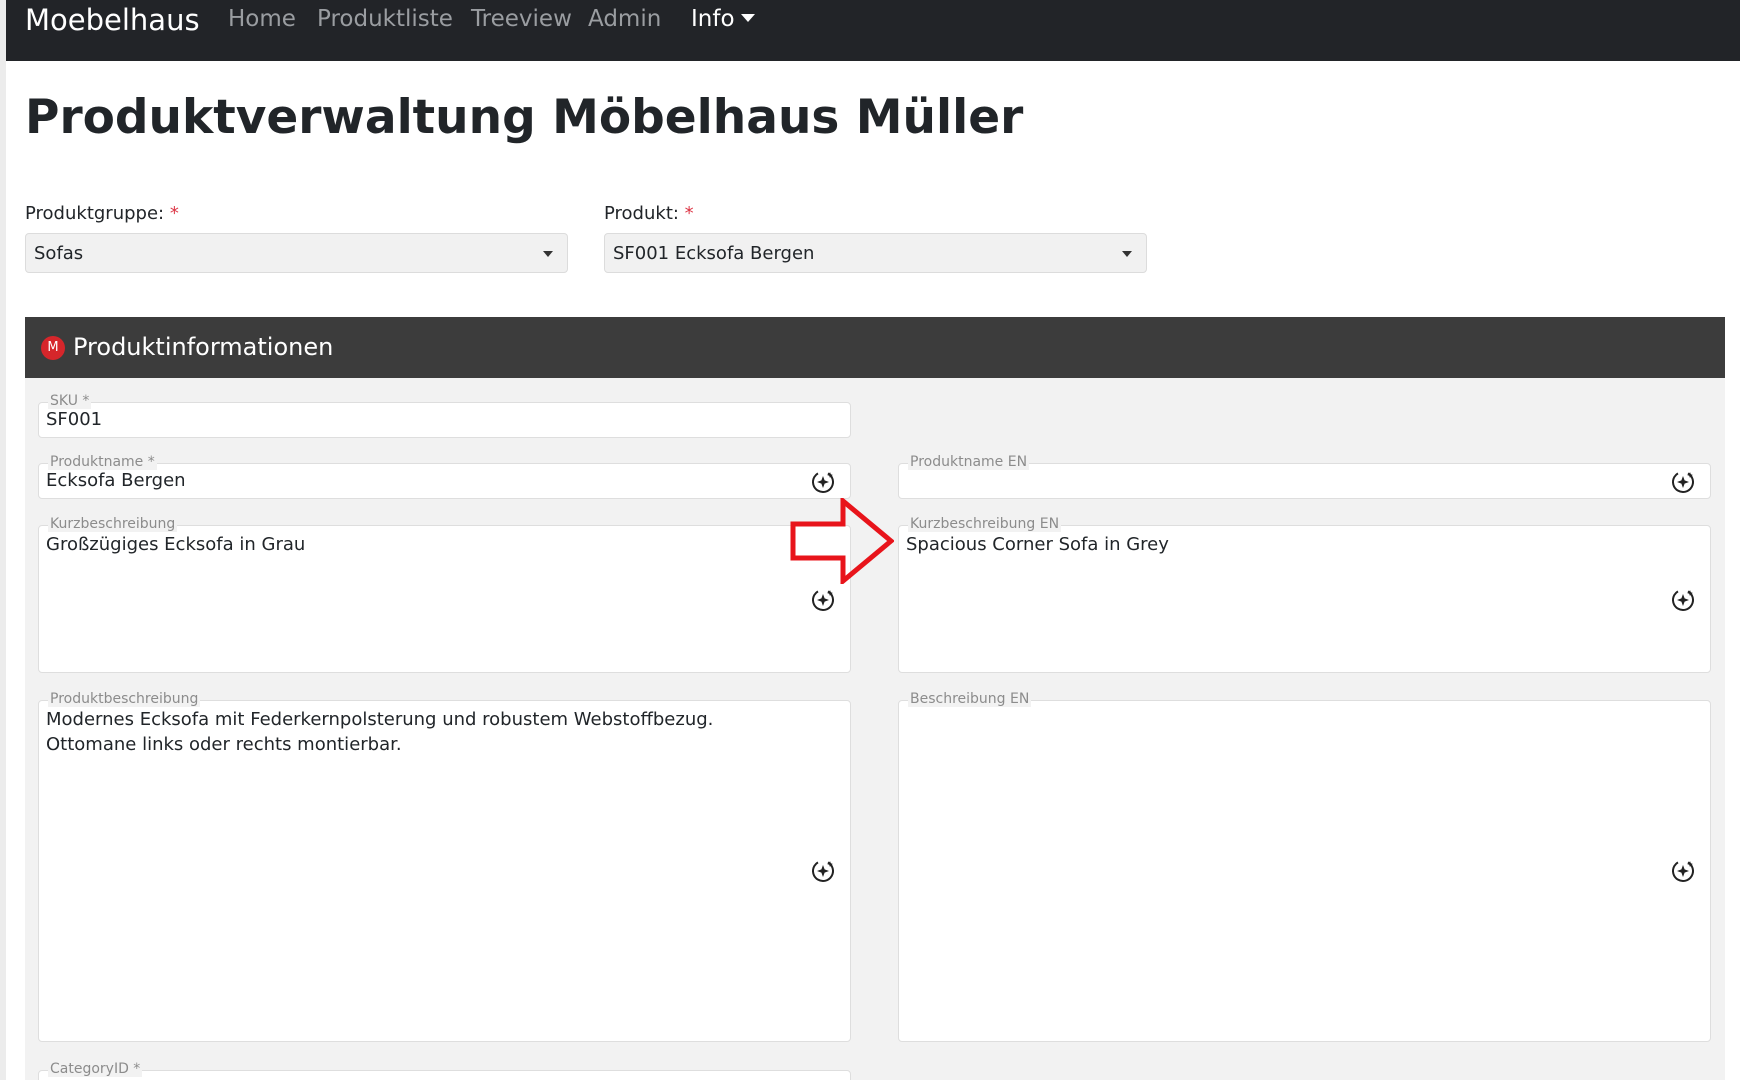  Describe the element at coordinates (713, 19) in the screenshot. I see `nav-info-label: Info` at that location.